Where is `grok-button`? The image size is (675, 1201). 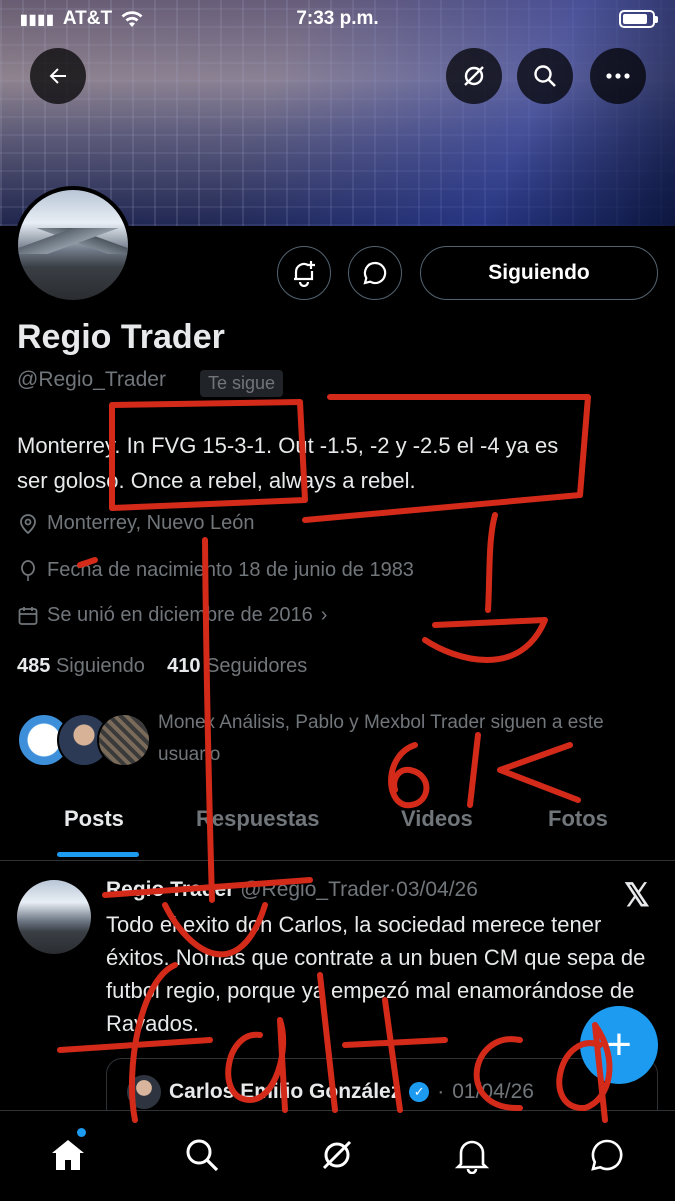 grok-button is located at coordinates (474, 76).